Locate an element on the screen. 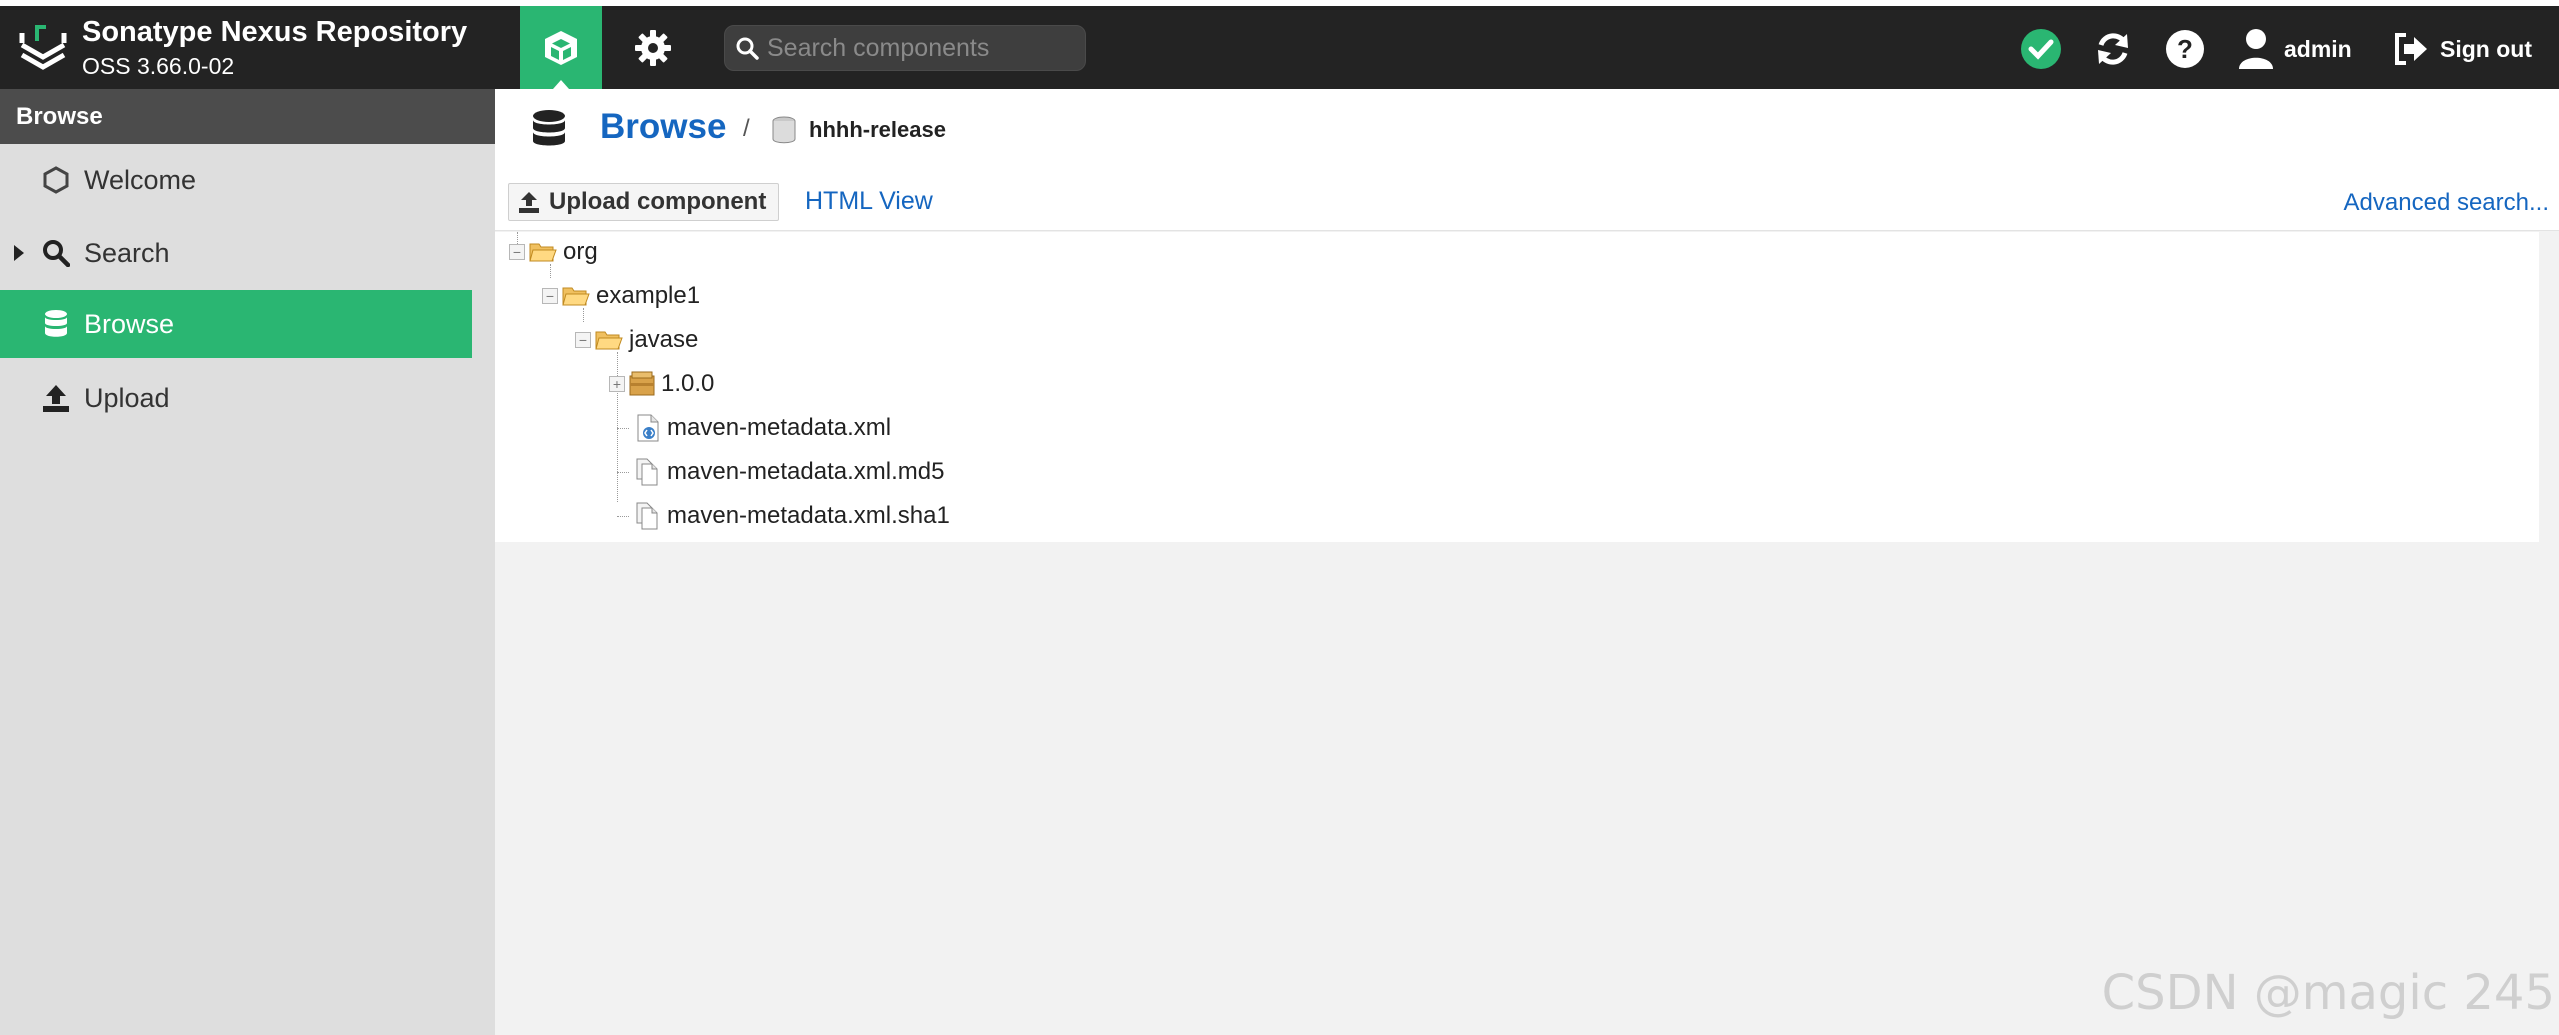 The image size is (2559, 1035). tree-node-label: org is located at coordinates (580, 251).